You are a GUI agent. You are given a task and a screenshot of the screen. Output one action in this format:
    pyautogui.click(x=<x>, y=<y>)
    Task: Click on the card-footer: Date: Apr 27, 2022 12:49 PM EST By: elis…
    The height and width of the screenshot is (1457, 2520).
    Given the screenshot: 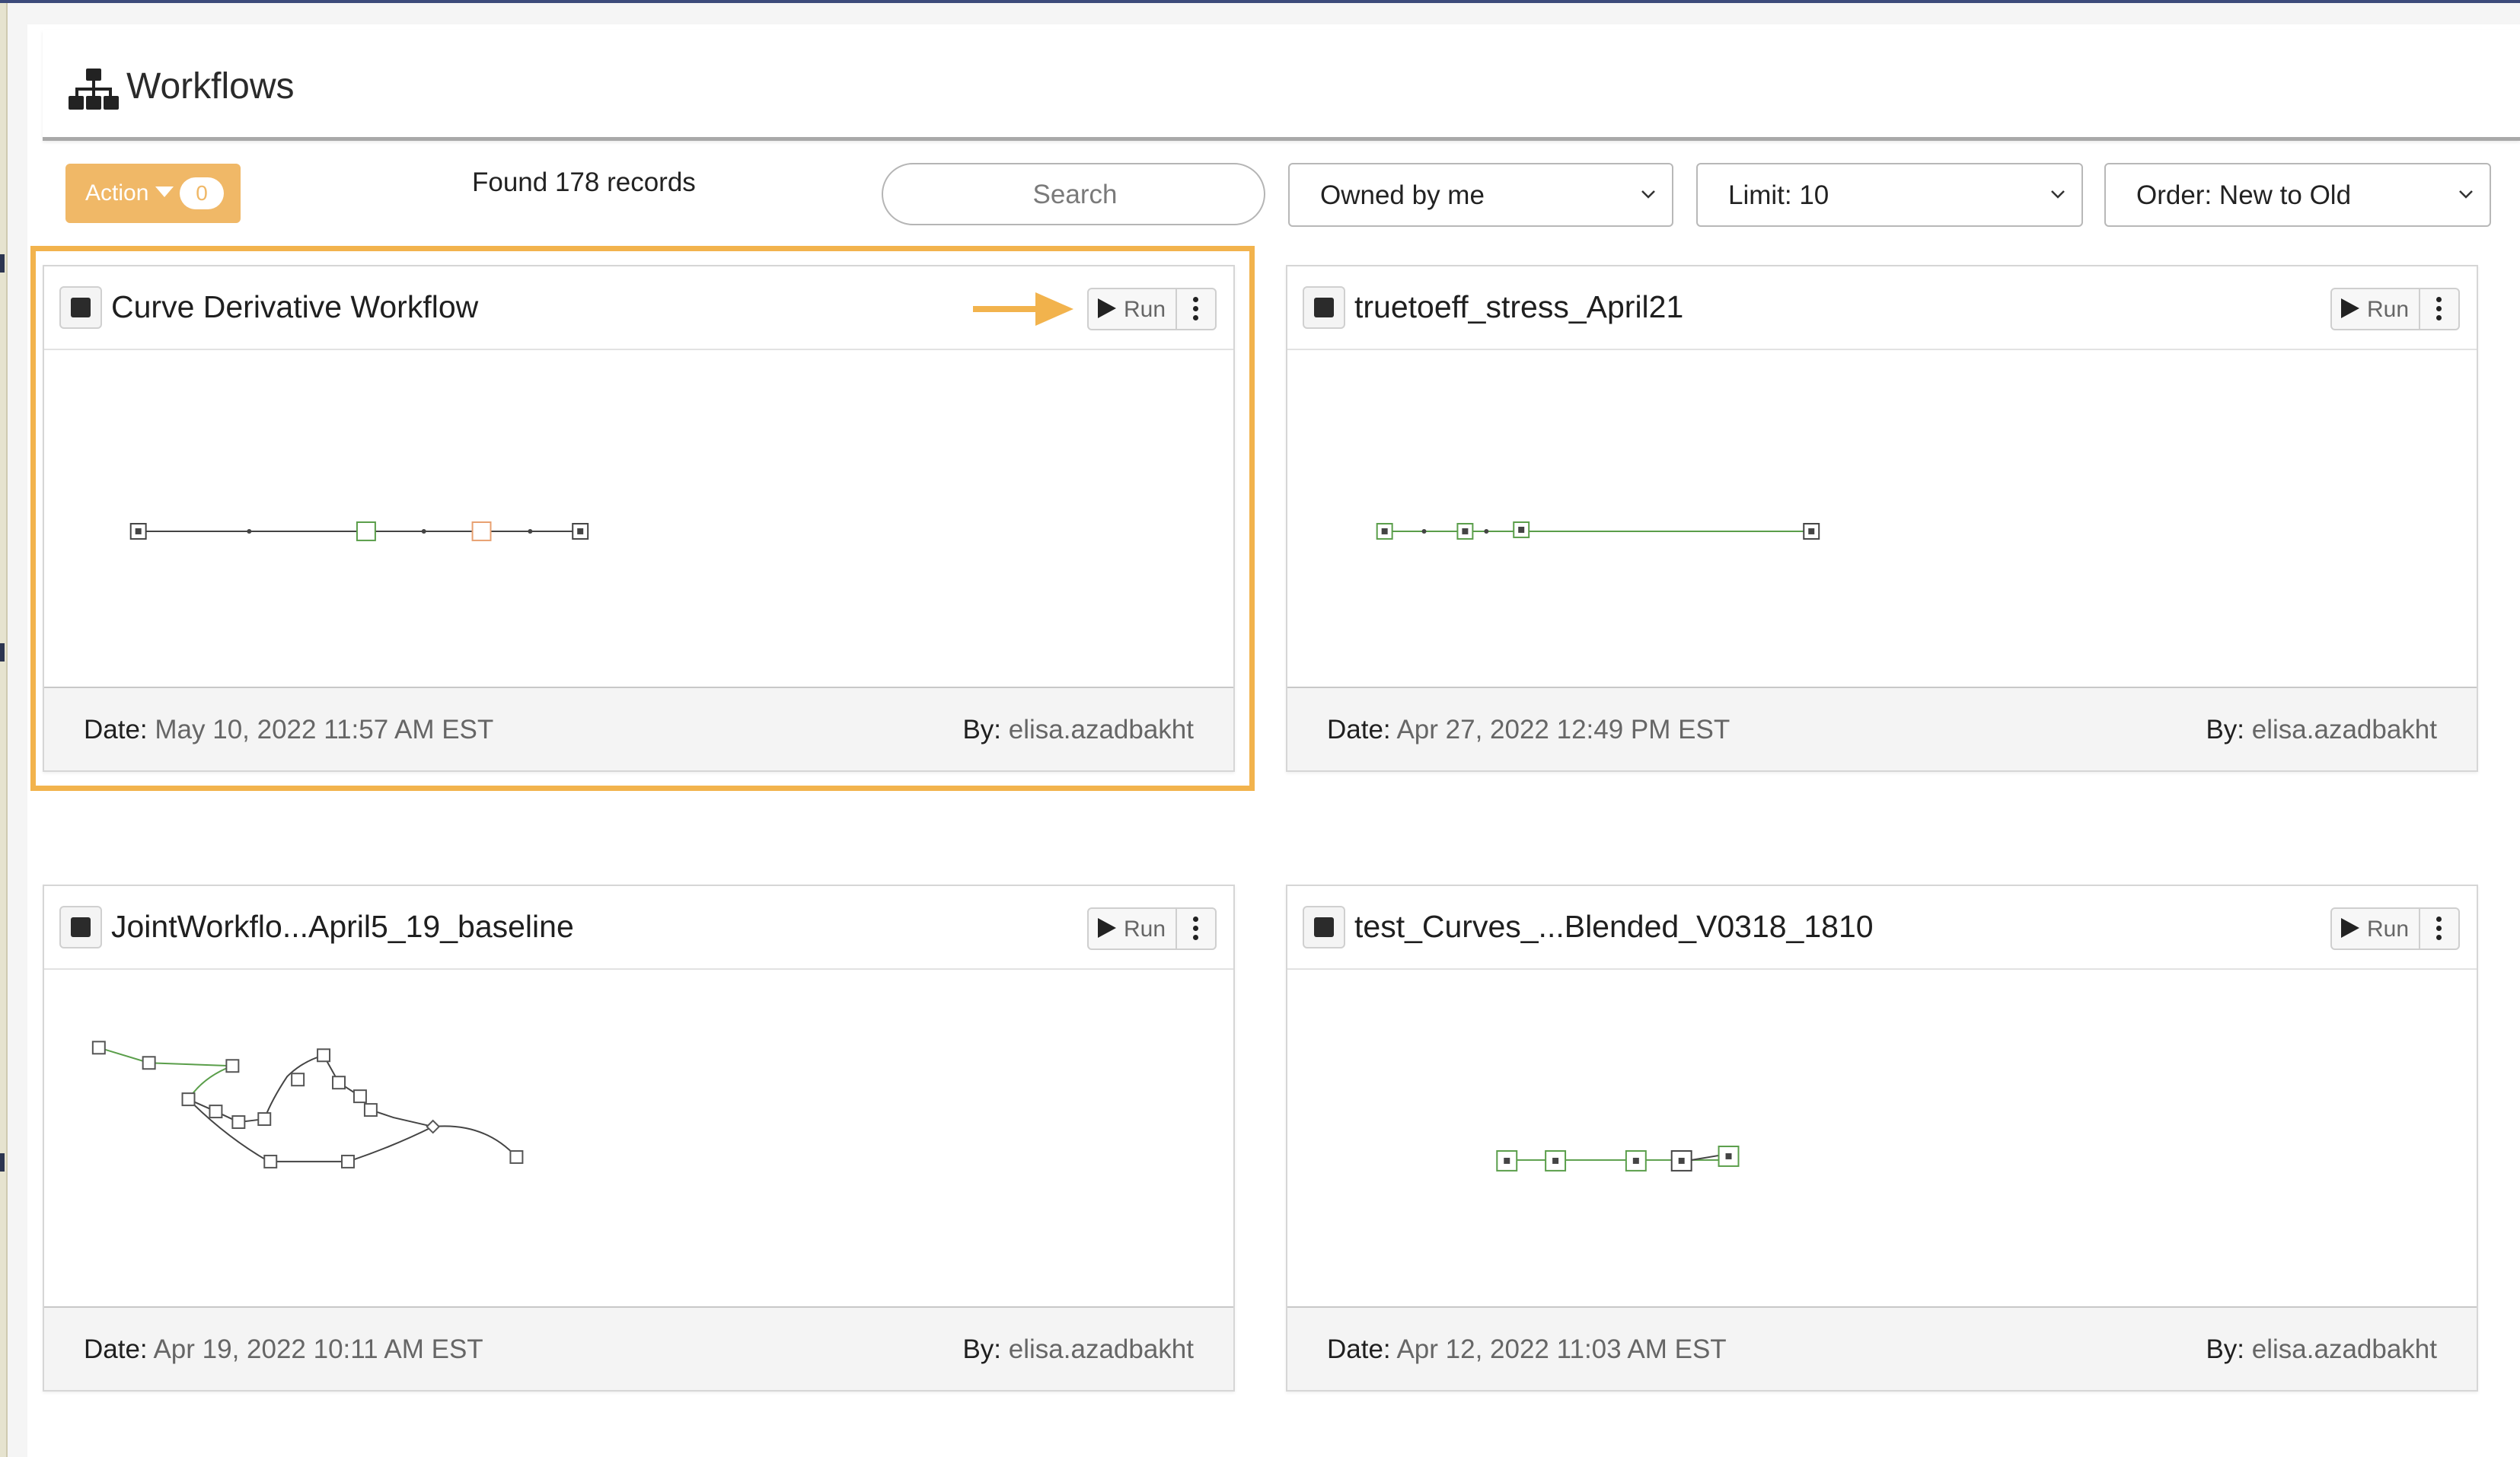 What is the action you would take?
    pyautogui.click(x=1882, y=728)
    